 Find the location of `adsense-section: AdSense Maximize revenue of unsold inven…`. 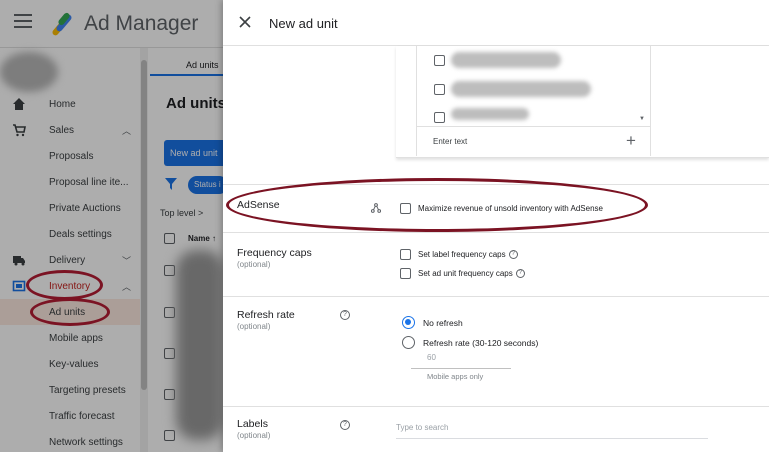

adsense-section: AdSense Maximize revenue of unsold inven… is located at coordinates (496, 208).